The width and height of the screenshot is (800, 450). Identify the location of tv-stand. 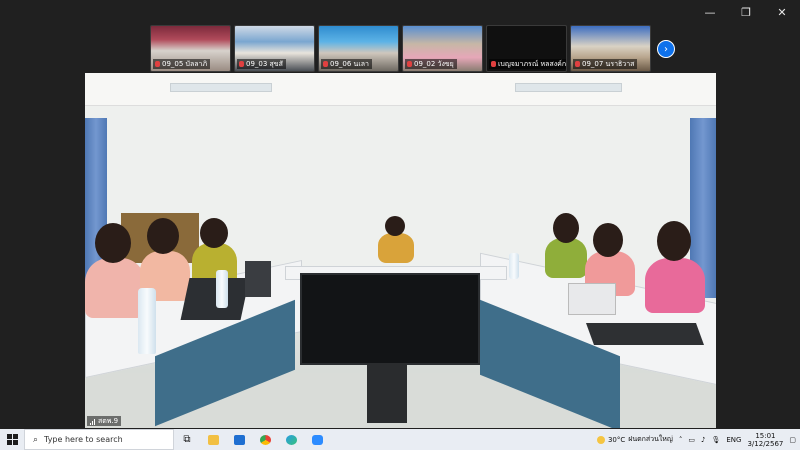
(387, 393).